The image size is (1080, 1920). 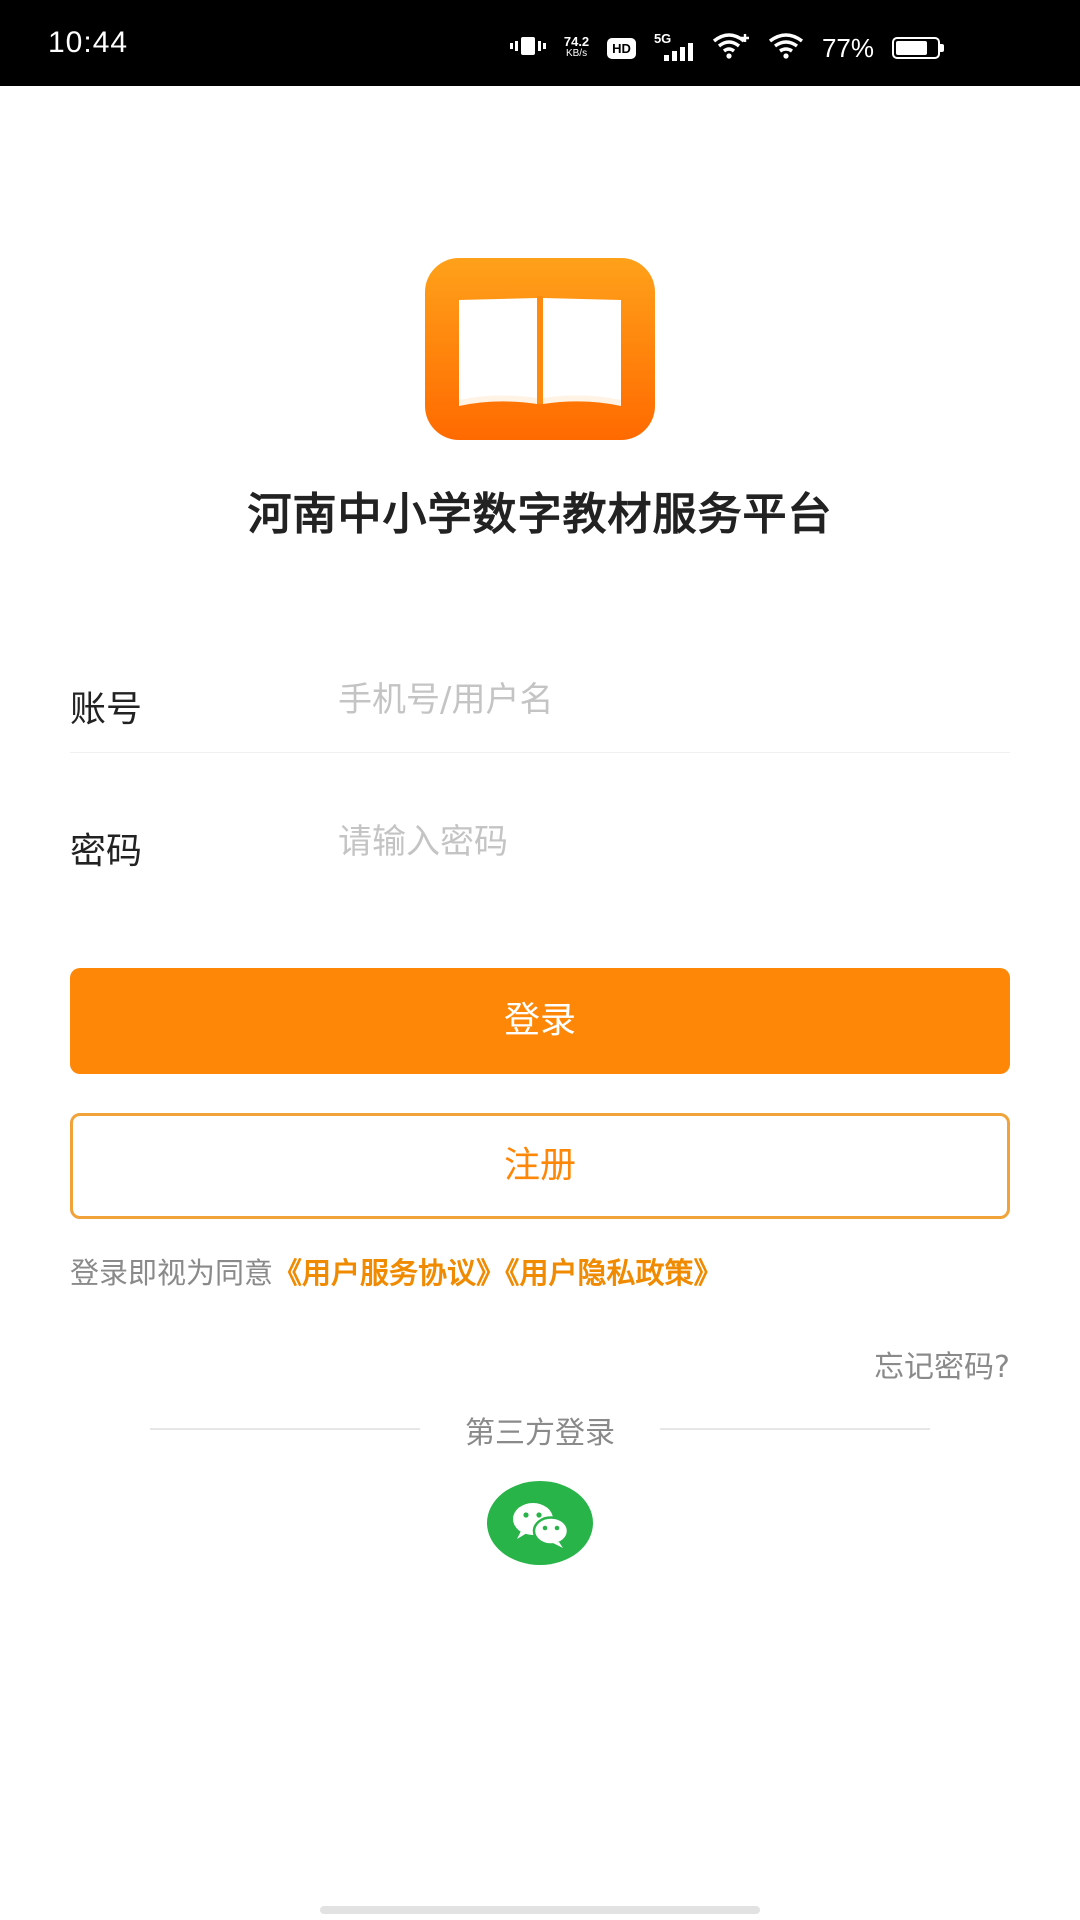 I want to click on status-time: 10:44, so click(x=88, y=42).